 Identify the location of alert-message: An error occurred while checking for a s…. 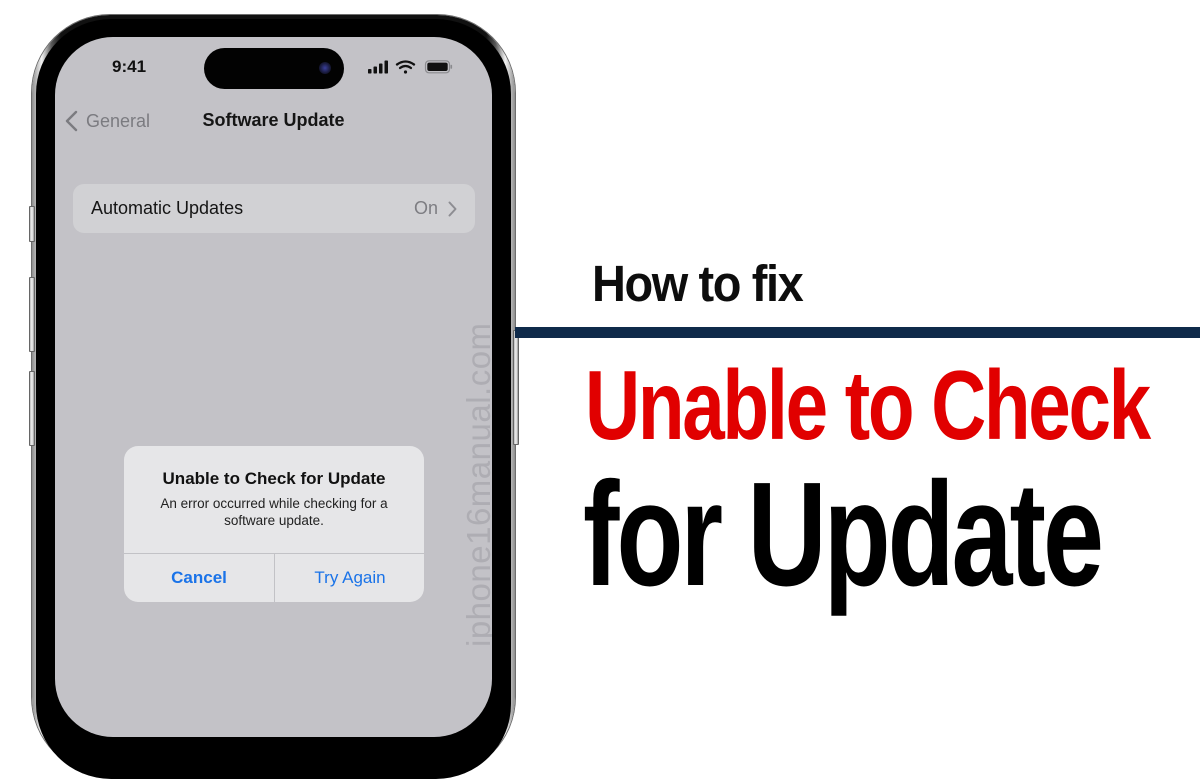
(274, 512).